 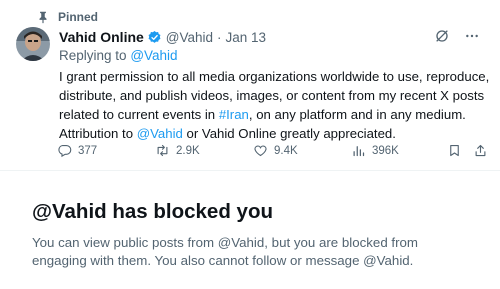 What do you see at coordinates (160, 133) in the screenshot?
I see `mention-link: @Vahid` at bounding box center [160, 133].